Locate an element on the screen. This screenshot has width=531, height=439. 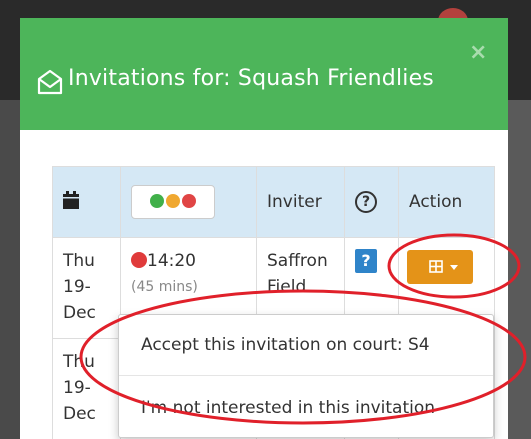
help-column-header: ? is located at coordinates (371, 202).